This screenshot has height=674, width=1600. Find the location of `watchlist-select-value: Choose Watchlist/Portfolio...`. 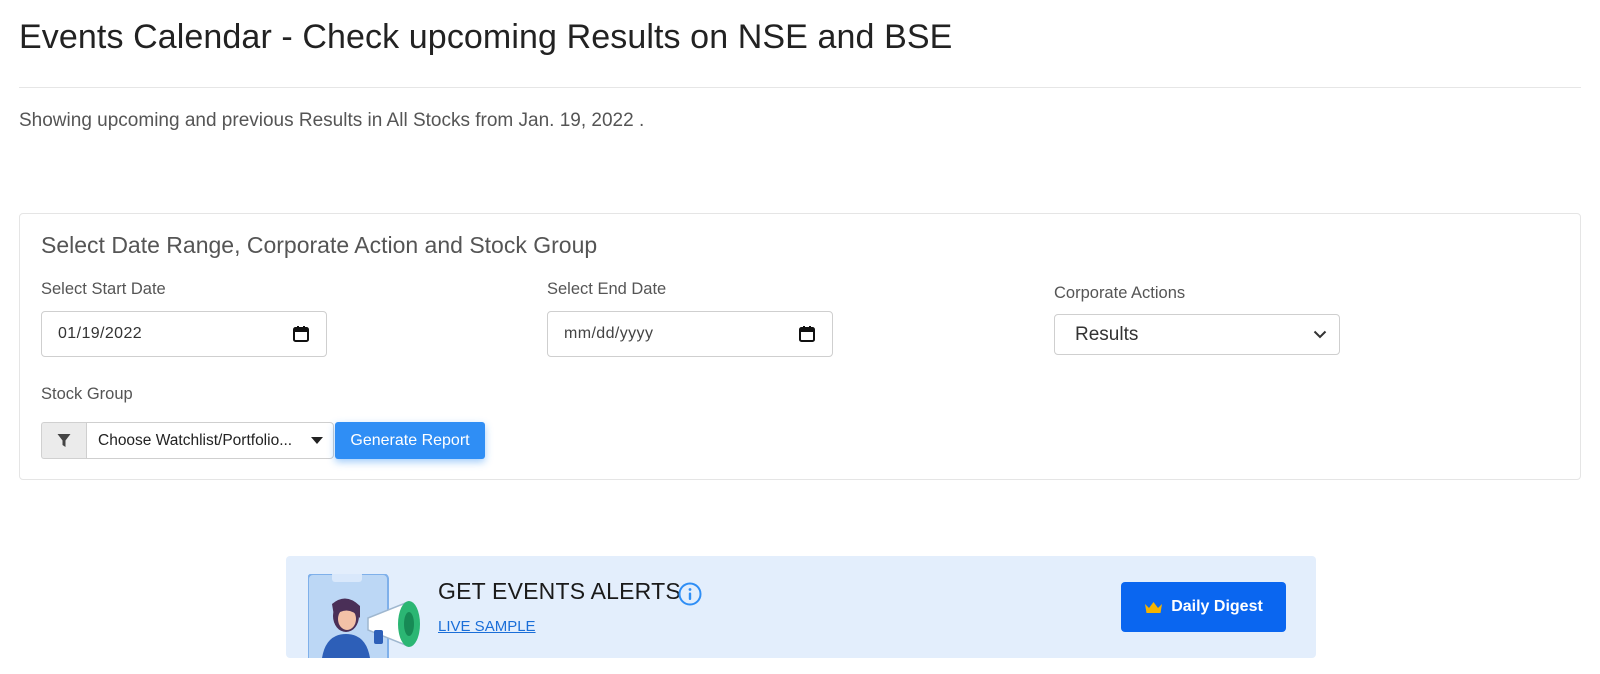

watchlist-select-value: Choose Watchlist/Portfolio... is located at coordinates (195, 440).